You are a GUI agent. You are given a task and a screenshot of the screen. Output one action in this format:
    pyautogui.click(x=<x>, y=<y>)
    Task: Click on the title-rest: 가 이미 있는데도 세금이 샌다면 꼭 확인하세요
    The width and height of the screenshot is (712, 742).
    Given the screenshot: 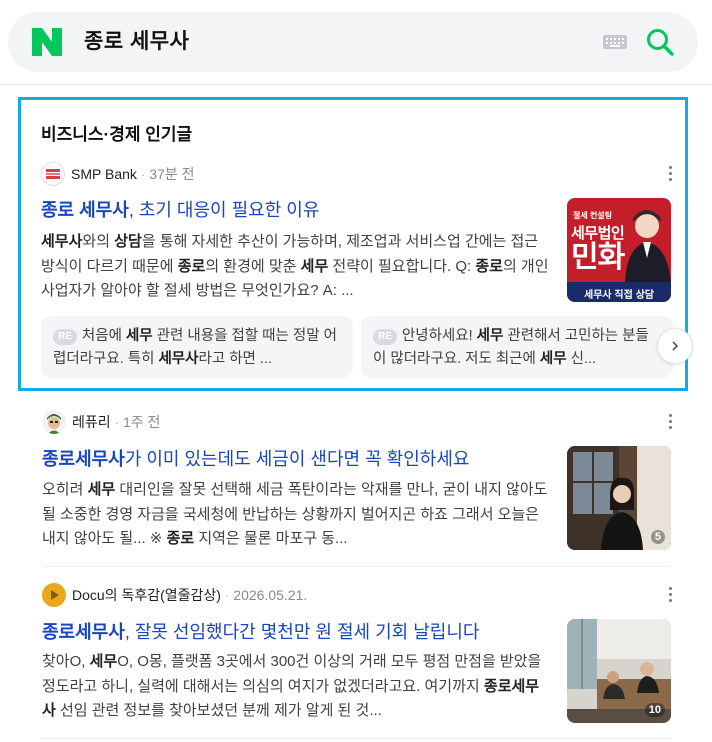 What is the action you would take?
    pyautogui.click(x=297, y=459)
    